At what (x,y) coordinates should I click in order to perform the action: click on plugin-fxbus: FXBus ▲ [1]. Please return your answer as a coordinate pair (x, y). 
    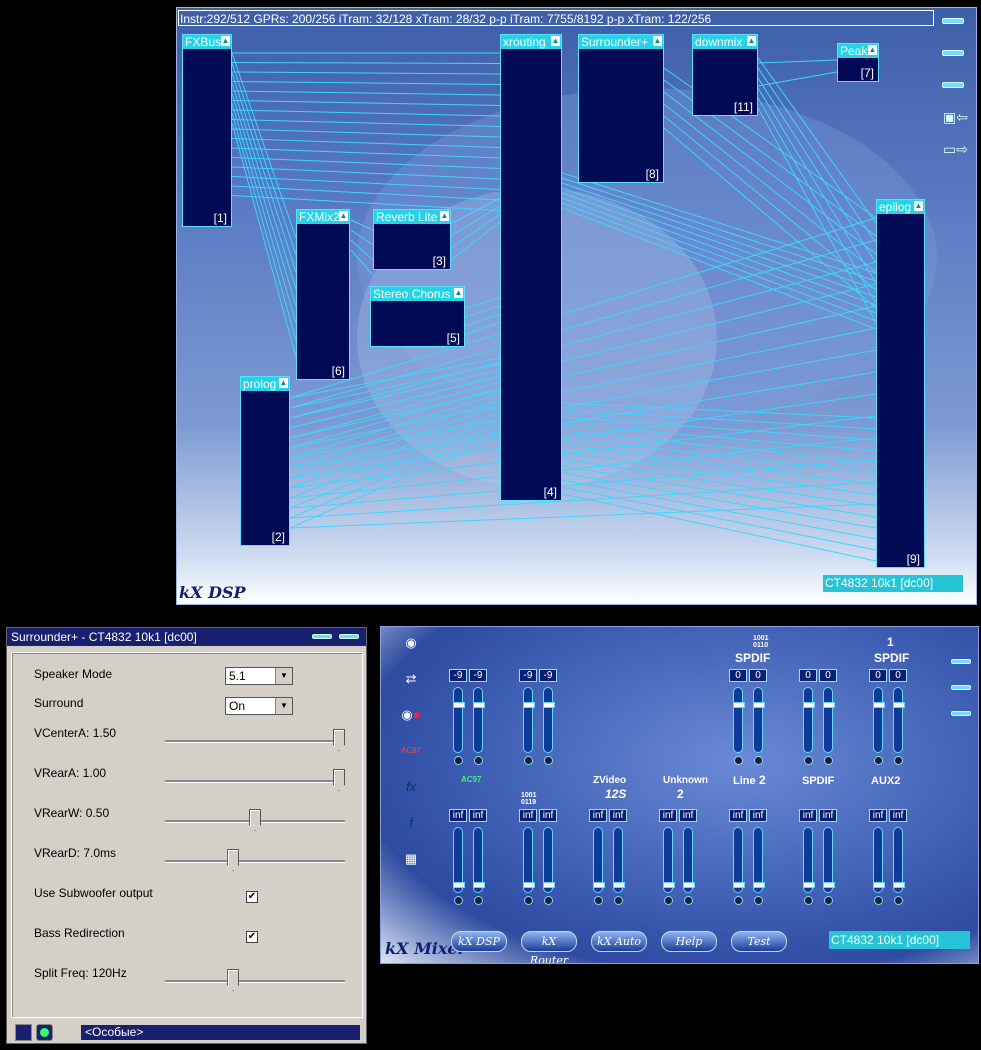
    Looking at the image, I should click on (207, 130).